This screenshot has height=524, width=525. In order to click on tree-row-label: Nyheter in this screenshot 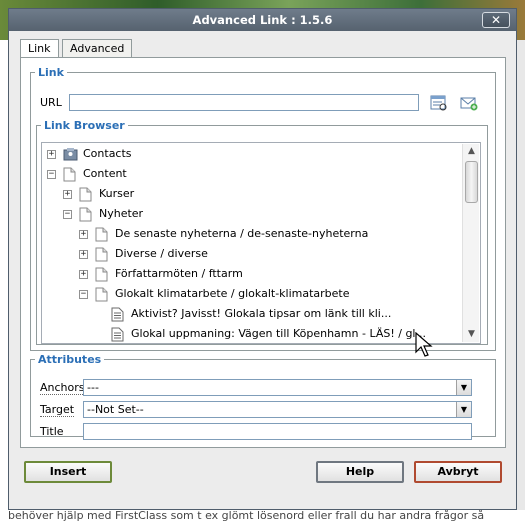, I will do `click(121, 213)`.